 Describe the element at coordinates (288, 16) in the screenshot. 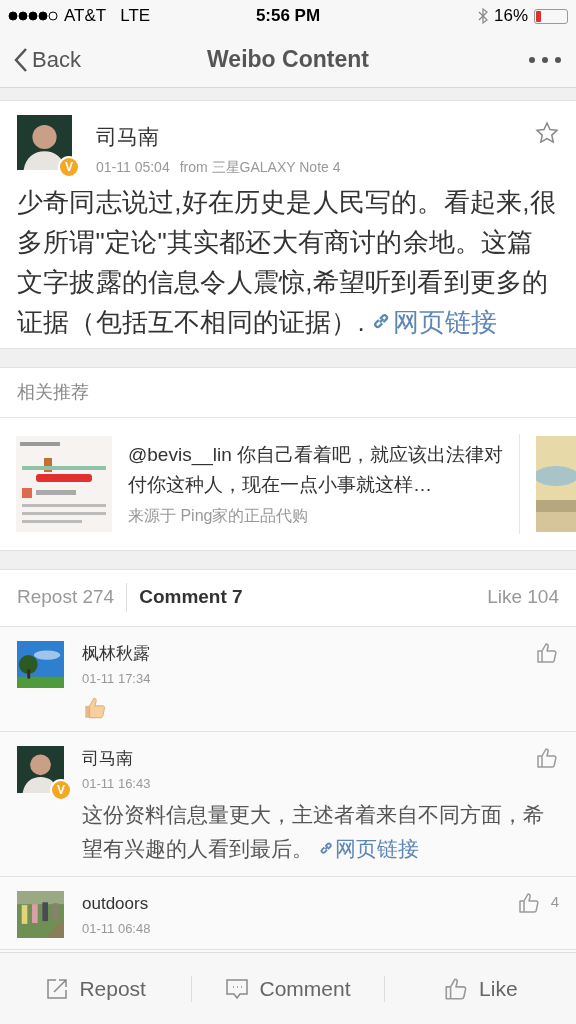

I see `clock: 5:56 PM` at that location.